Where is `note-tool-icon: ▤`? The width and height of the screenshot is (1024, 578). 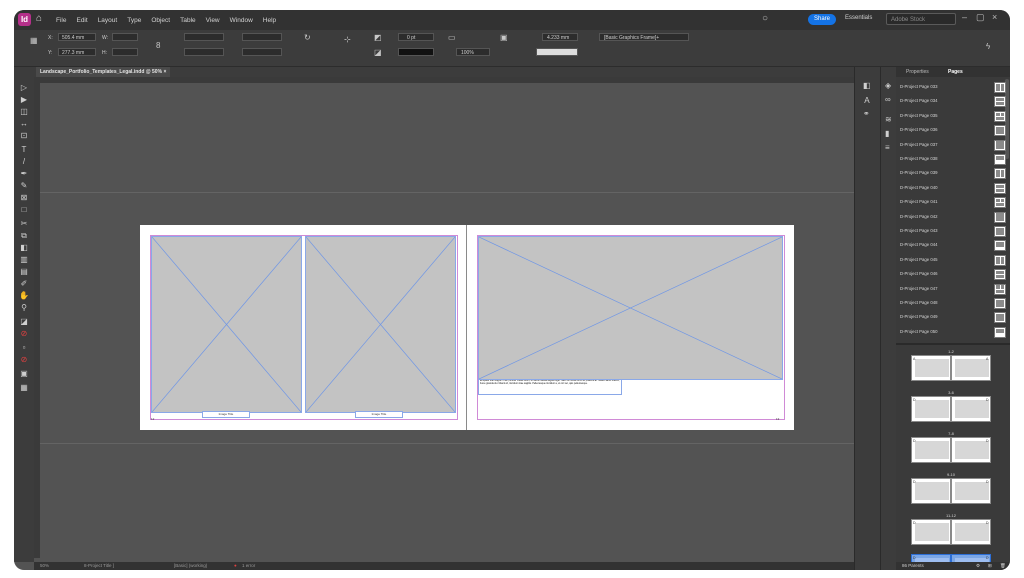
note-tool-icon: ▤ is located at coordinates (24, 272).